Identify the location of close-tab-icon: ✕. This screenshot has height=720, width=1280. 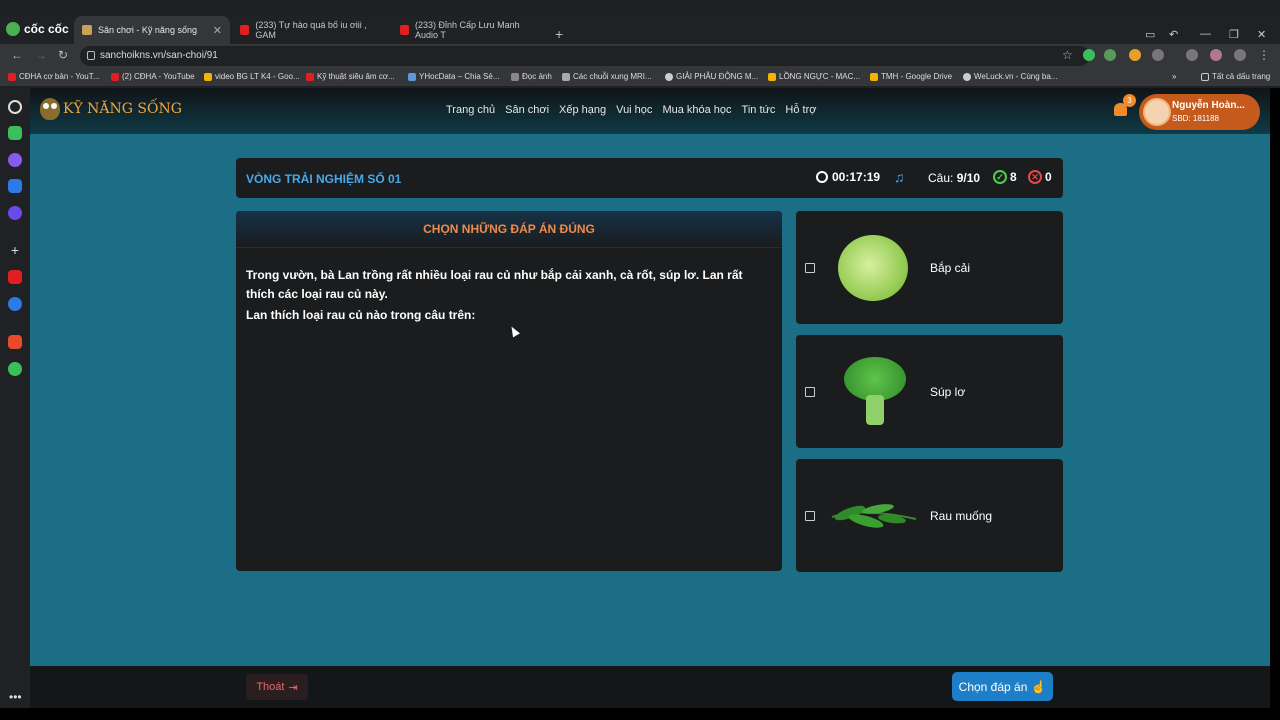
(217, 30).